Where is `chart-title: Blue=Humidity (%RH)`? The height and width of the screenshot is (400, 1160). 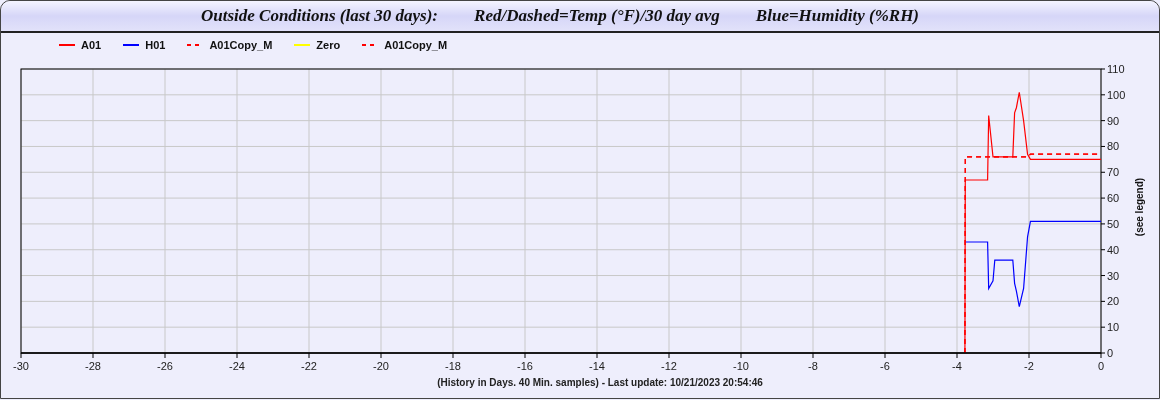
chart-title: Blue=Humidity (%RH) is located at coordinates (837, 16).